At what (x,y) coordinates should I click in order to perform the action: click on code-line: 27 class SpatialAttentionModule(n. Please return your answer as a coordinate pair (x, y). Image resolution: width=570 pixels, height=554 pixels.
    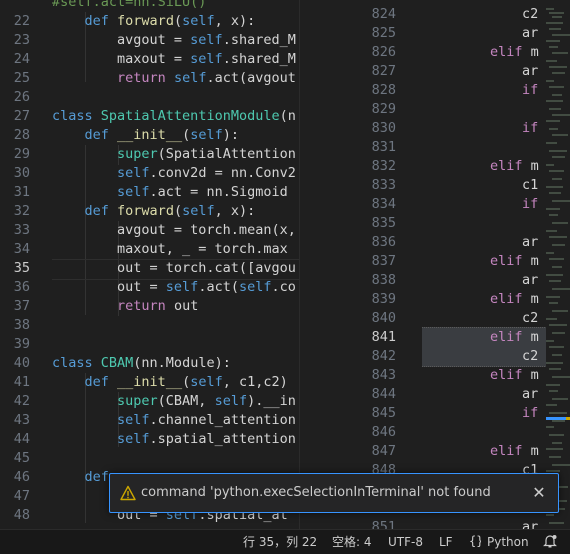
    Looking at the image, I should click on (149, 116).